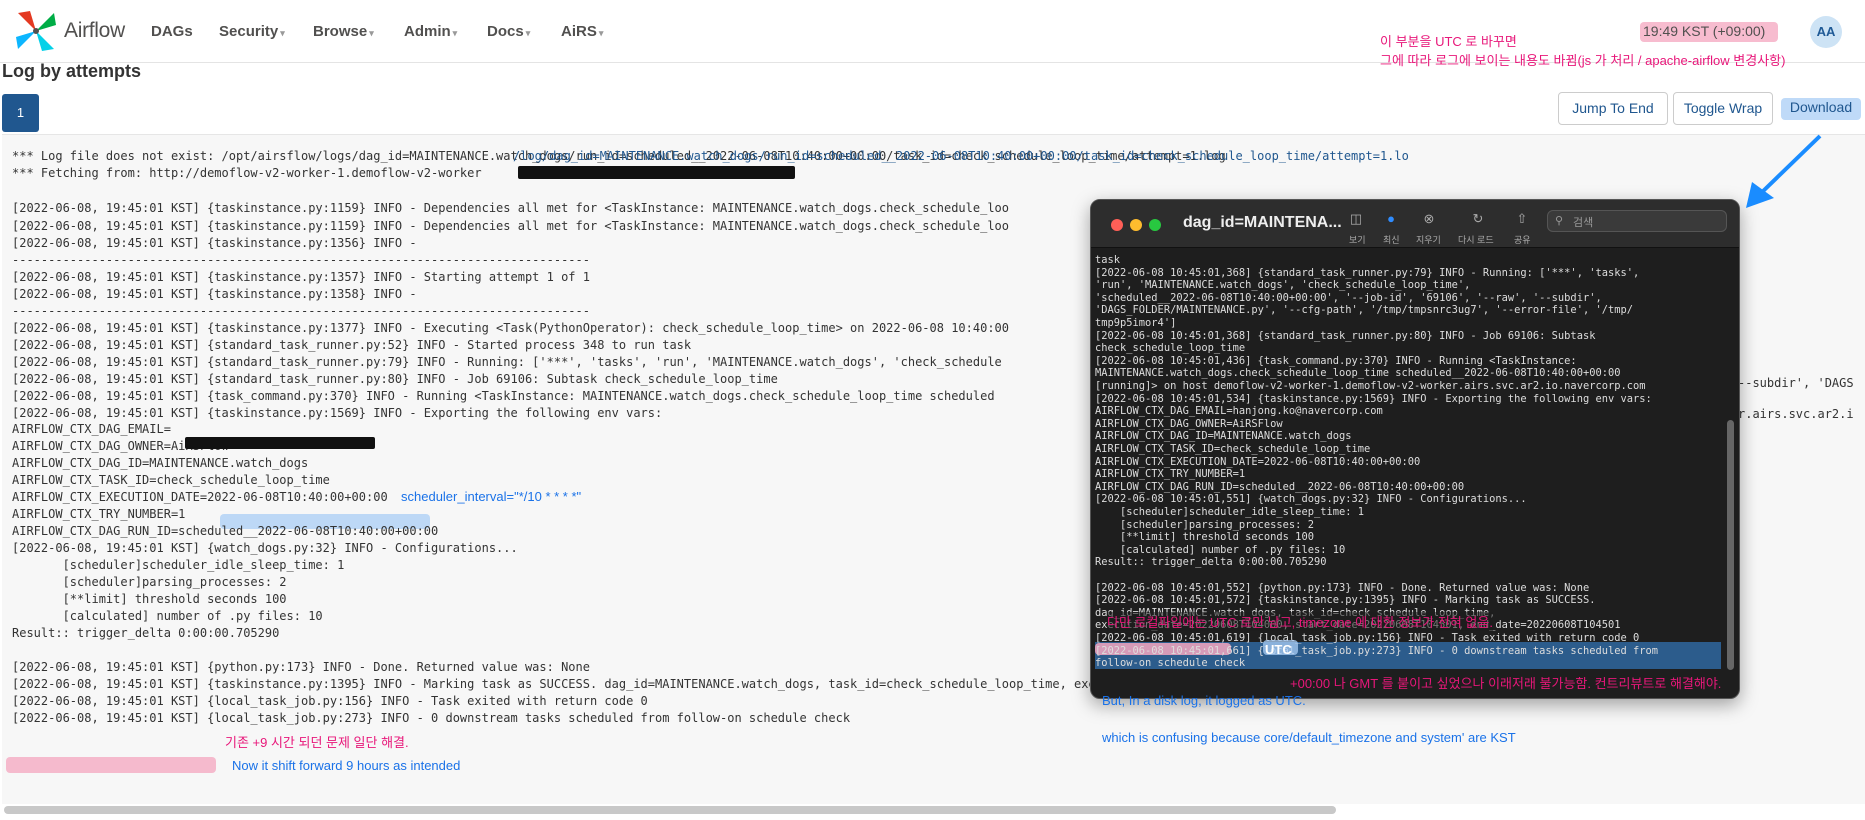 This screenshot has width=1865, height=820. I want to click on toolbar-label-latest: 최신, so click(1391, 240).